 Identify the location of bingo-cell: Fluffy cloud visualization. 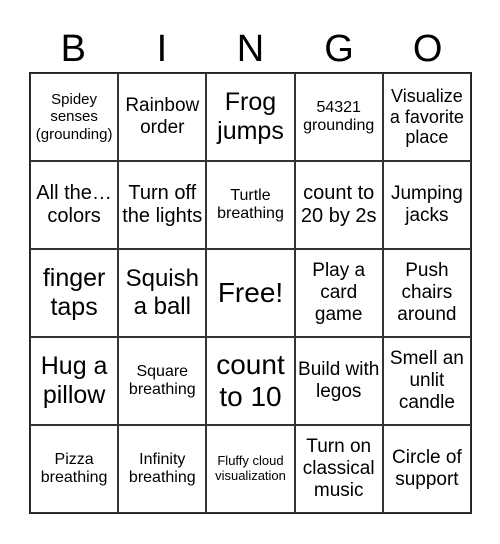
(250, 469).